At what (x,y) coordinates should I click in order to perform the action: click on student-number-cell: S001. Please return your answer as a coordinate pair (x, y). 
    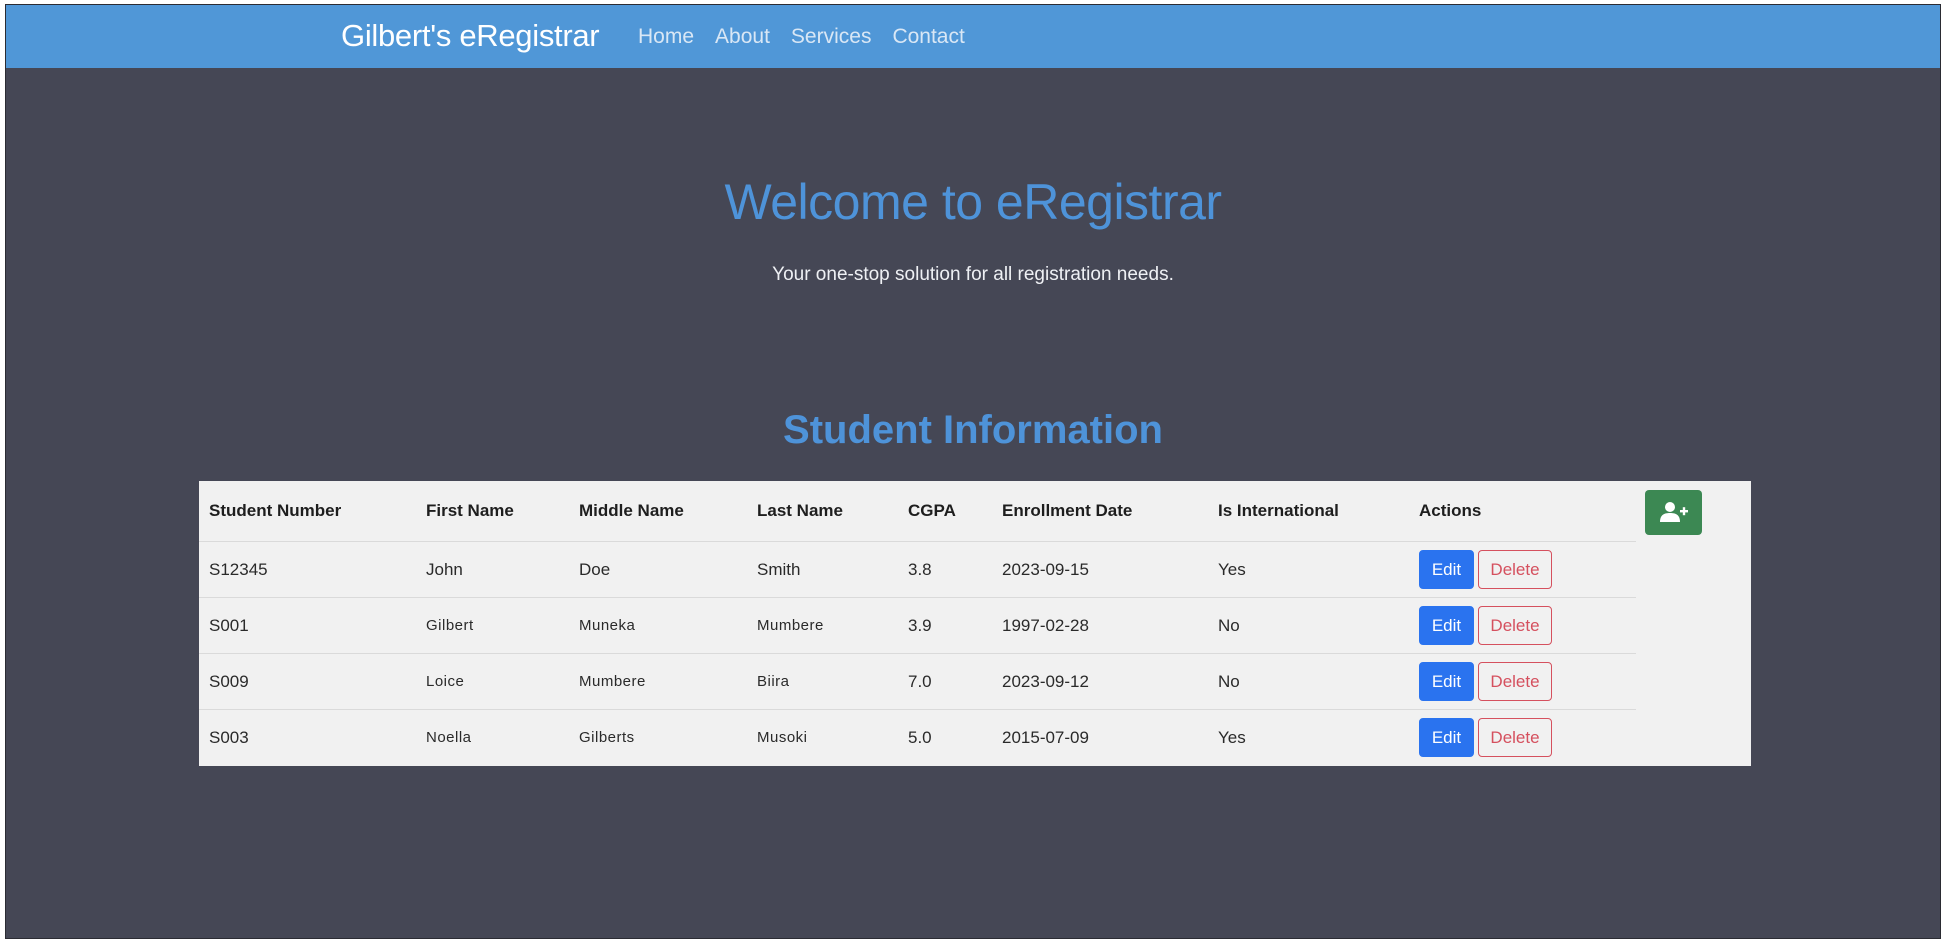
    Looking at the image, I should click on (307, 625).